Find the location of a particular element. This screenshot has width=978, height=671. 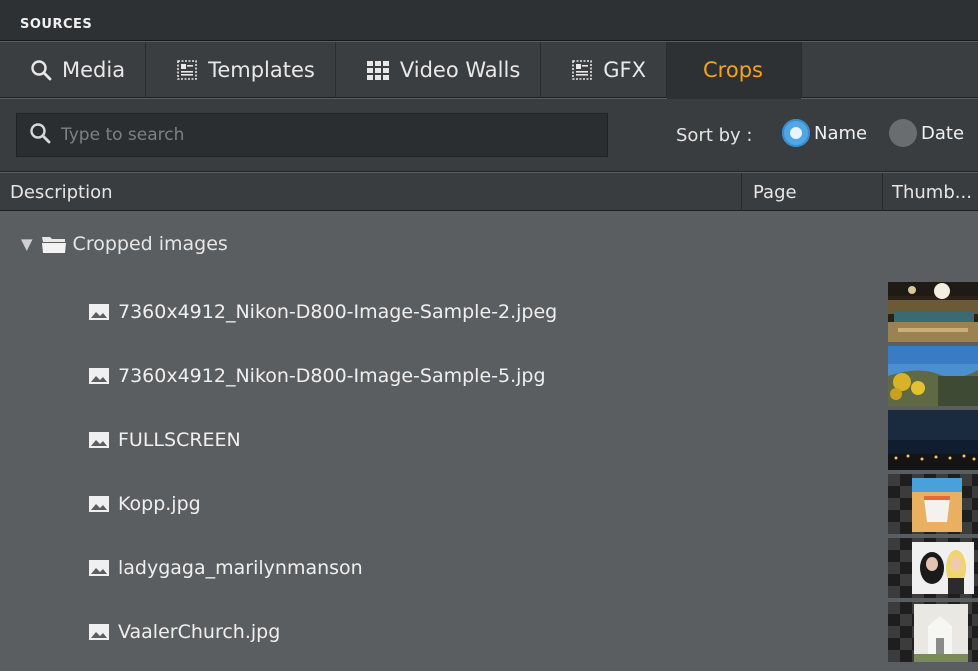

sort-by-date-radio: Date is located at coordinates (926, 133).